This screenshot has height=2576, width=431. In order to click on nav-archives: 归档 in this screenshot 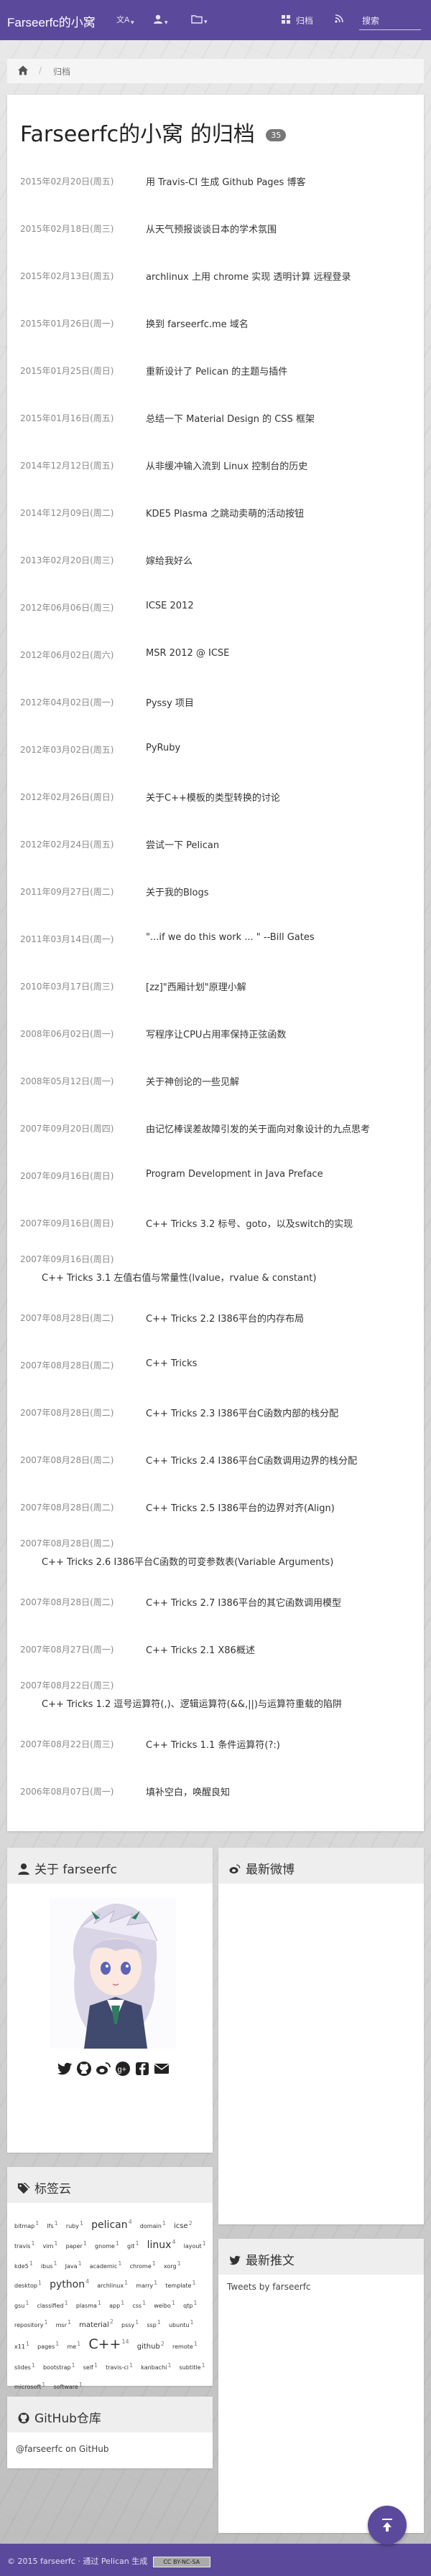, I will do `click(298, 20)`.